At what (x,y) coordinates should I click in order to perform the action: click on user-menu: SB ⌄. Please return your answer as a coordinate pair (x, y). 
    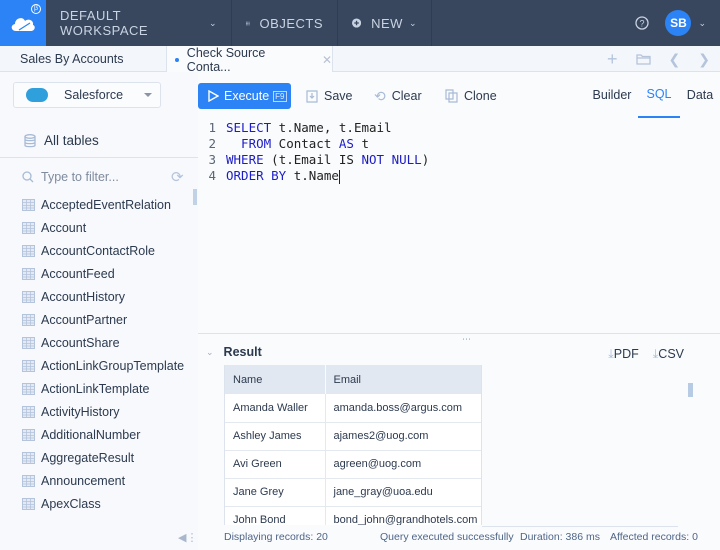
    Looking at the image, I should click on (692, 23).